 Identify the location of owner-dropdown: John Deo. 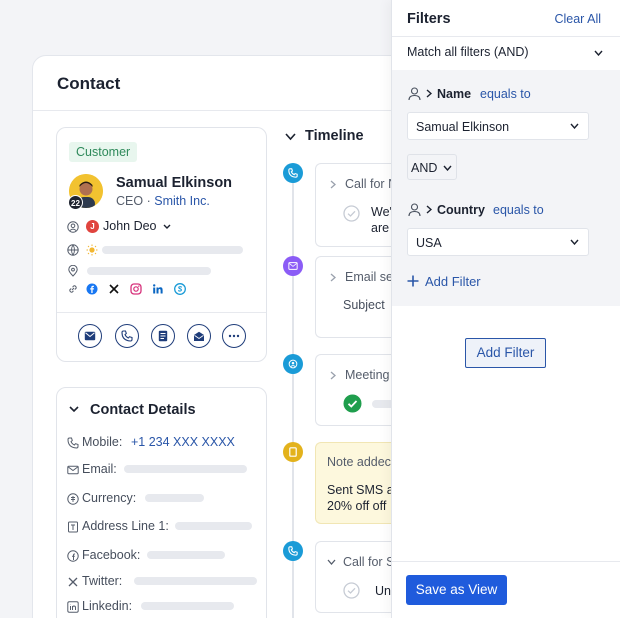
(137, 226).